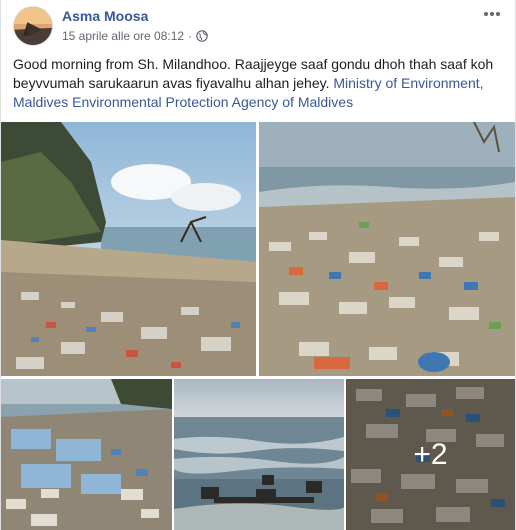 The height and width of the screenshot is (530, 516). Describe the element at coordinates (492, 14) in the screenshot. I see `more-options-icon` at that location.